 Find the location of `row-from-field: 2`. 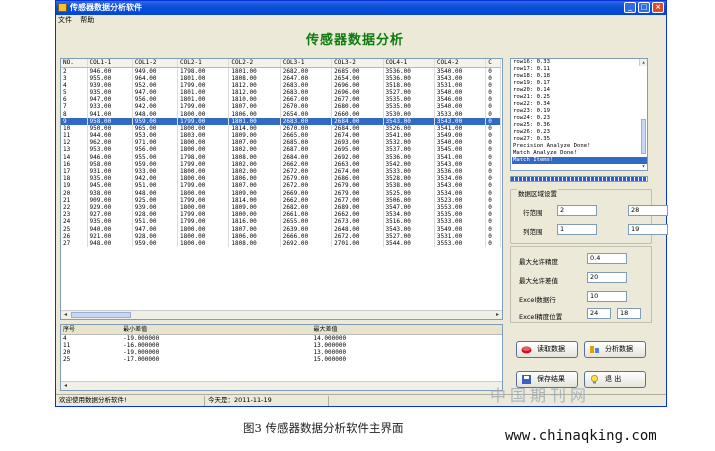

row-from-field: 2 is located at coordinates (577, 210).